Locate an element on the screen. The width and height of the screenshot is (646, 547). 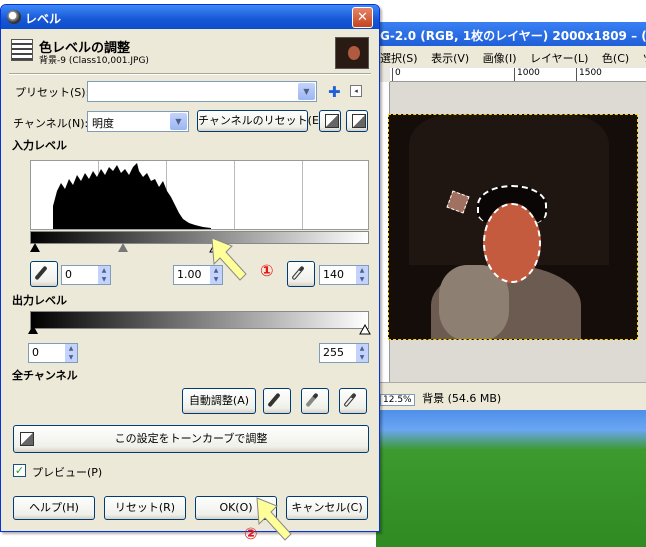
output-high-spin: 255 ▲ ▼ is located at coordinates (344, 353).